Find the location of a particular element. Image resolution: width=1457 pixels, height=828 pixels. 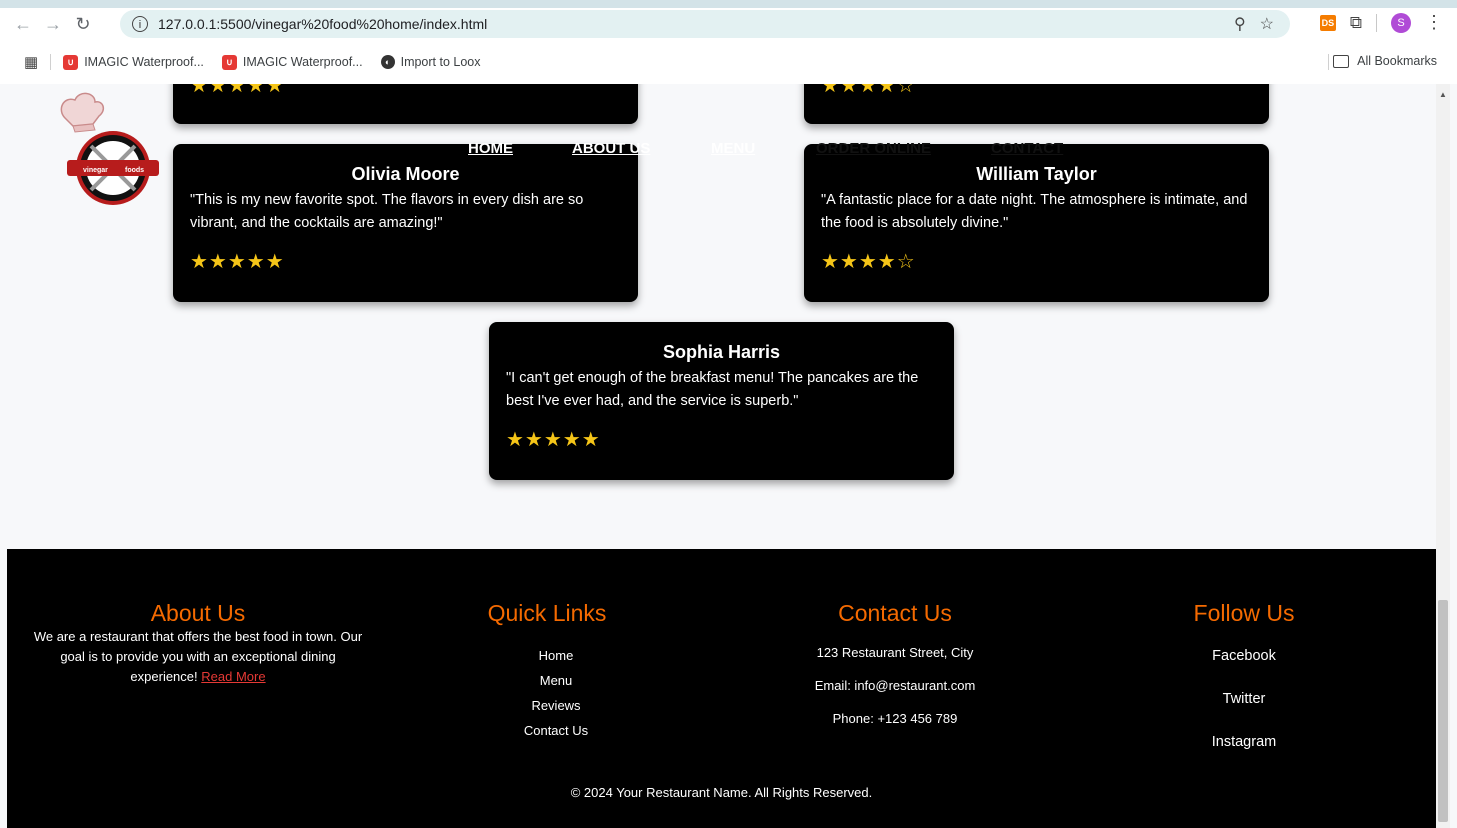

logo-right-word: foods is located at coordinates (134, 170).